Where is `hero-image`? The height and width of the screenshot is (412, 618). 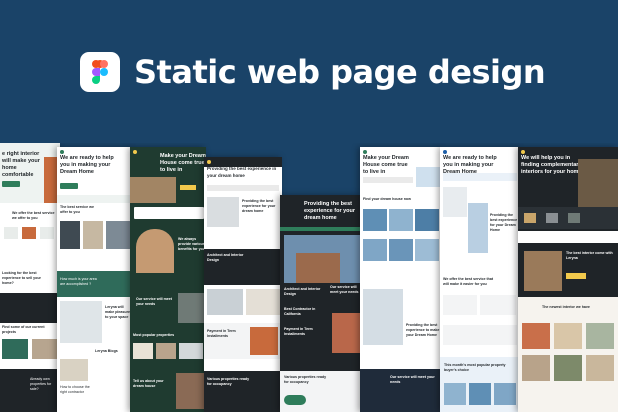
hero-image is located at coordinates (598, 183).